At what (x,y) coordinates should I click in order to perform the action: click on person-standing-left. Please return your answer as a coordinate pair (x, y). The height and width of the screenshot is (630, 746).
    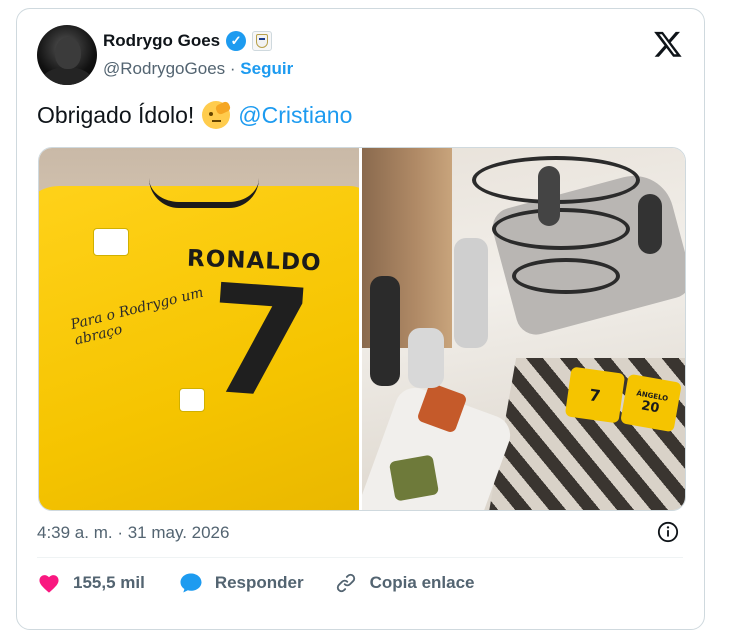
    Looking at the image, I should click on (385, 331).